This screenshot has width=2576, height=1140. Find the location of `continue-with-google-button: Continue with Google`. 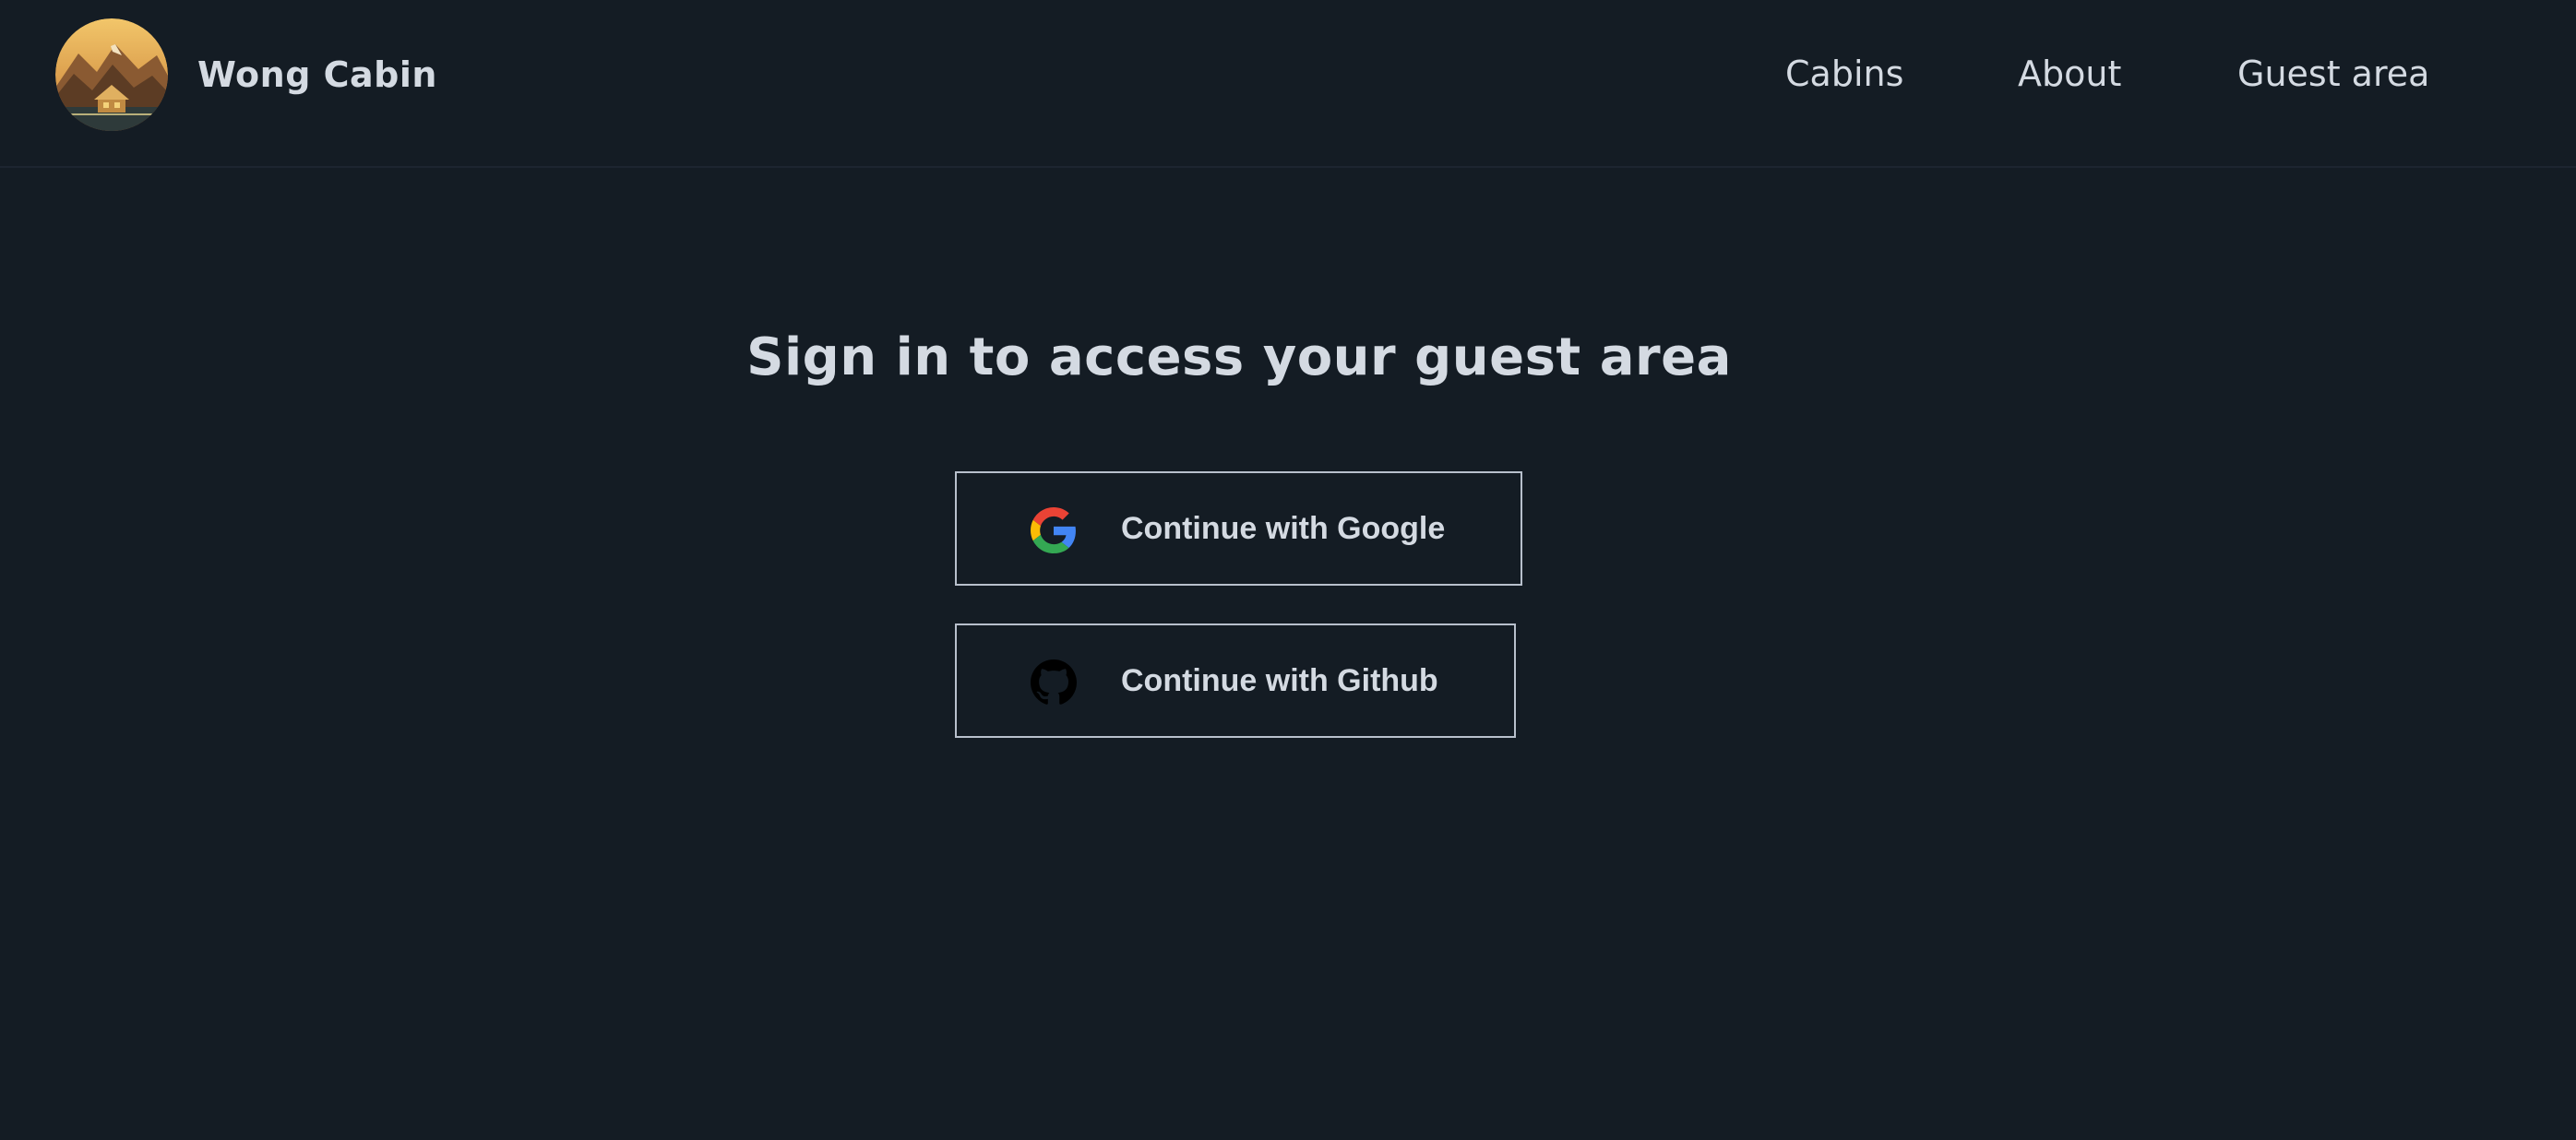

continue-with-google-button: Continue with Google is located at coordinates (1238, 528).